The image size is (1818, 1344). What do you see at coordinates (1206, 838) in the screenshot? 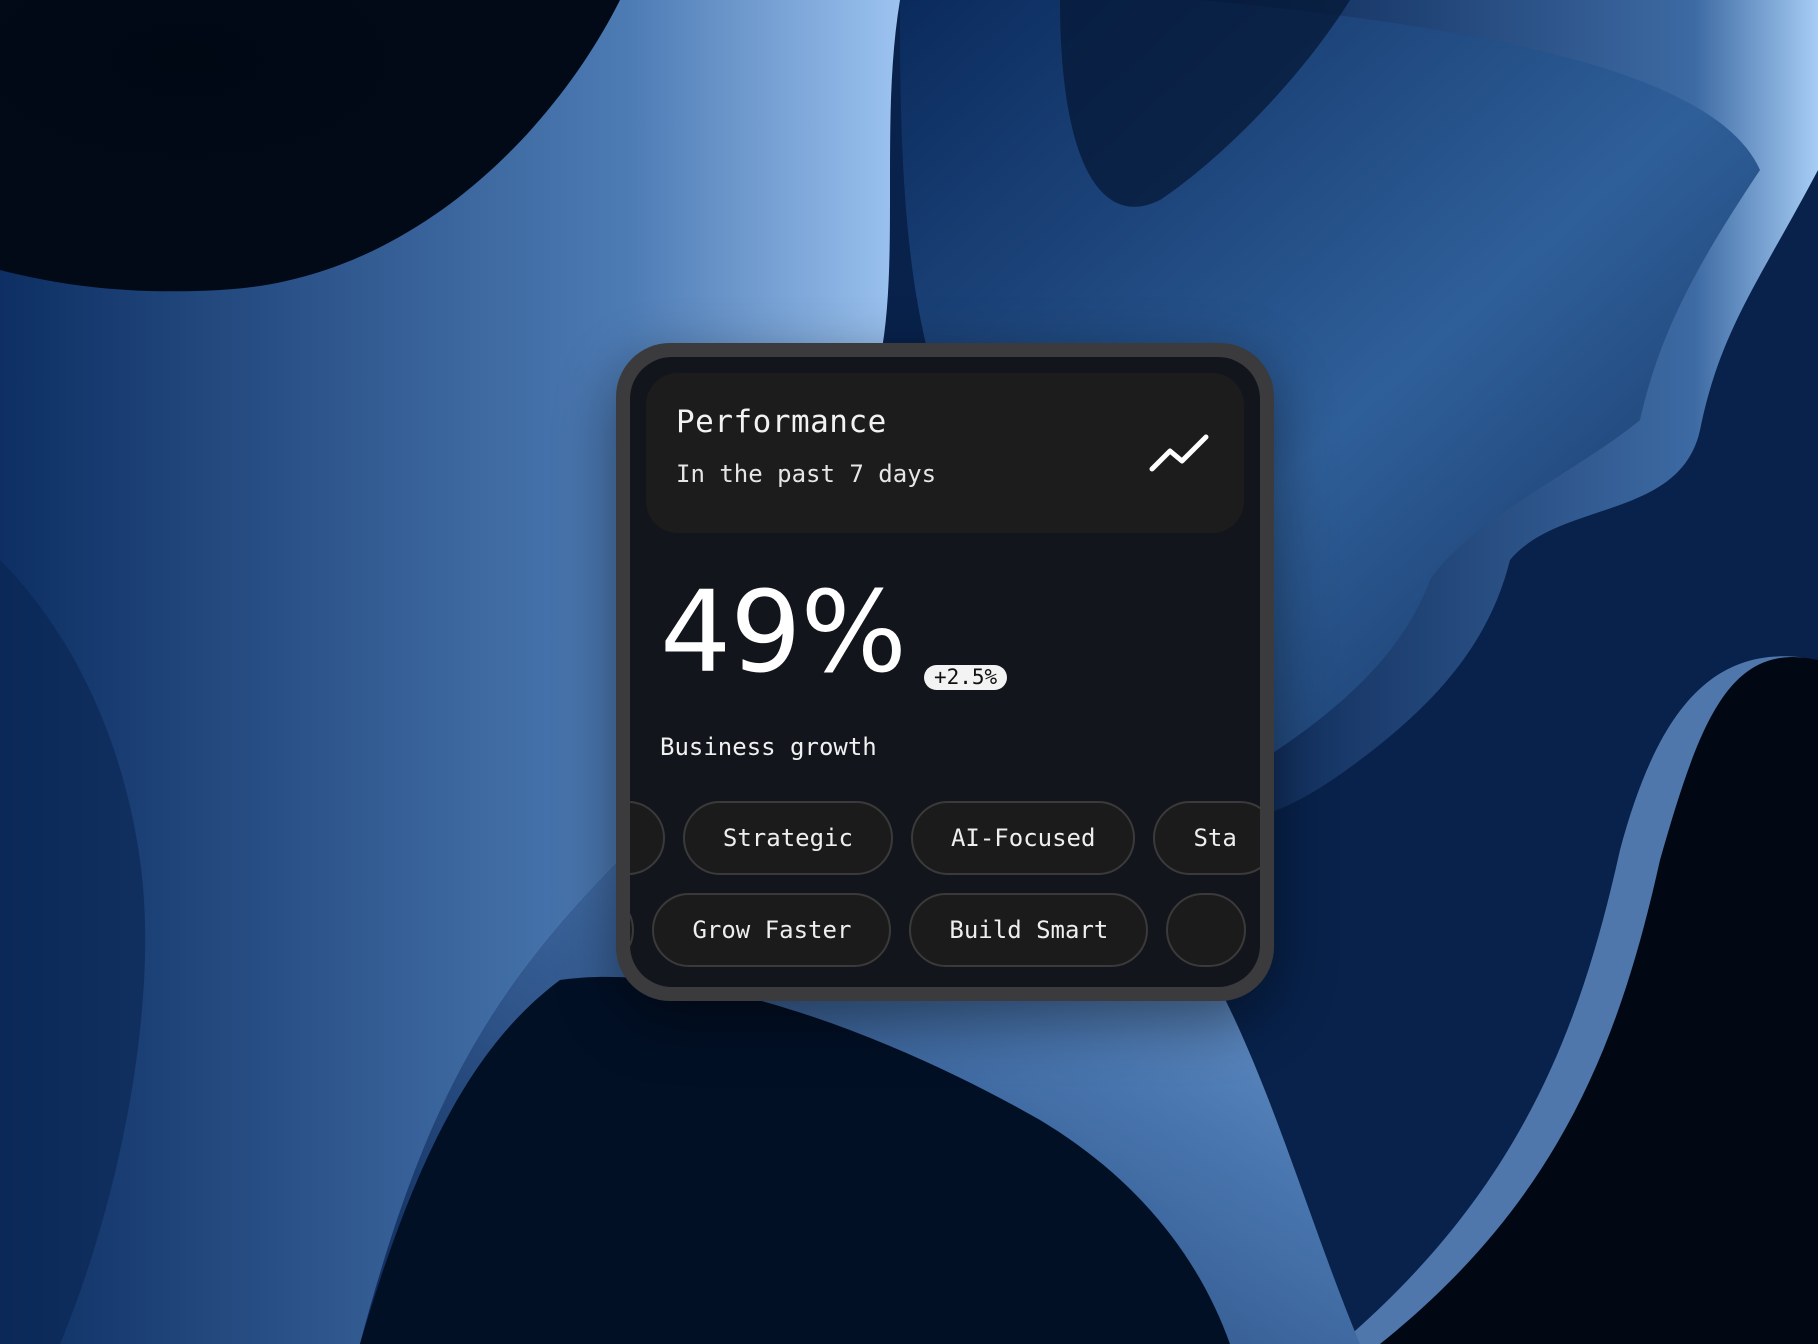
I see `tag-chip: Sta` at bounding box center [1206, 838].